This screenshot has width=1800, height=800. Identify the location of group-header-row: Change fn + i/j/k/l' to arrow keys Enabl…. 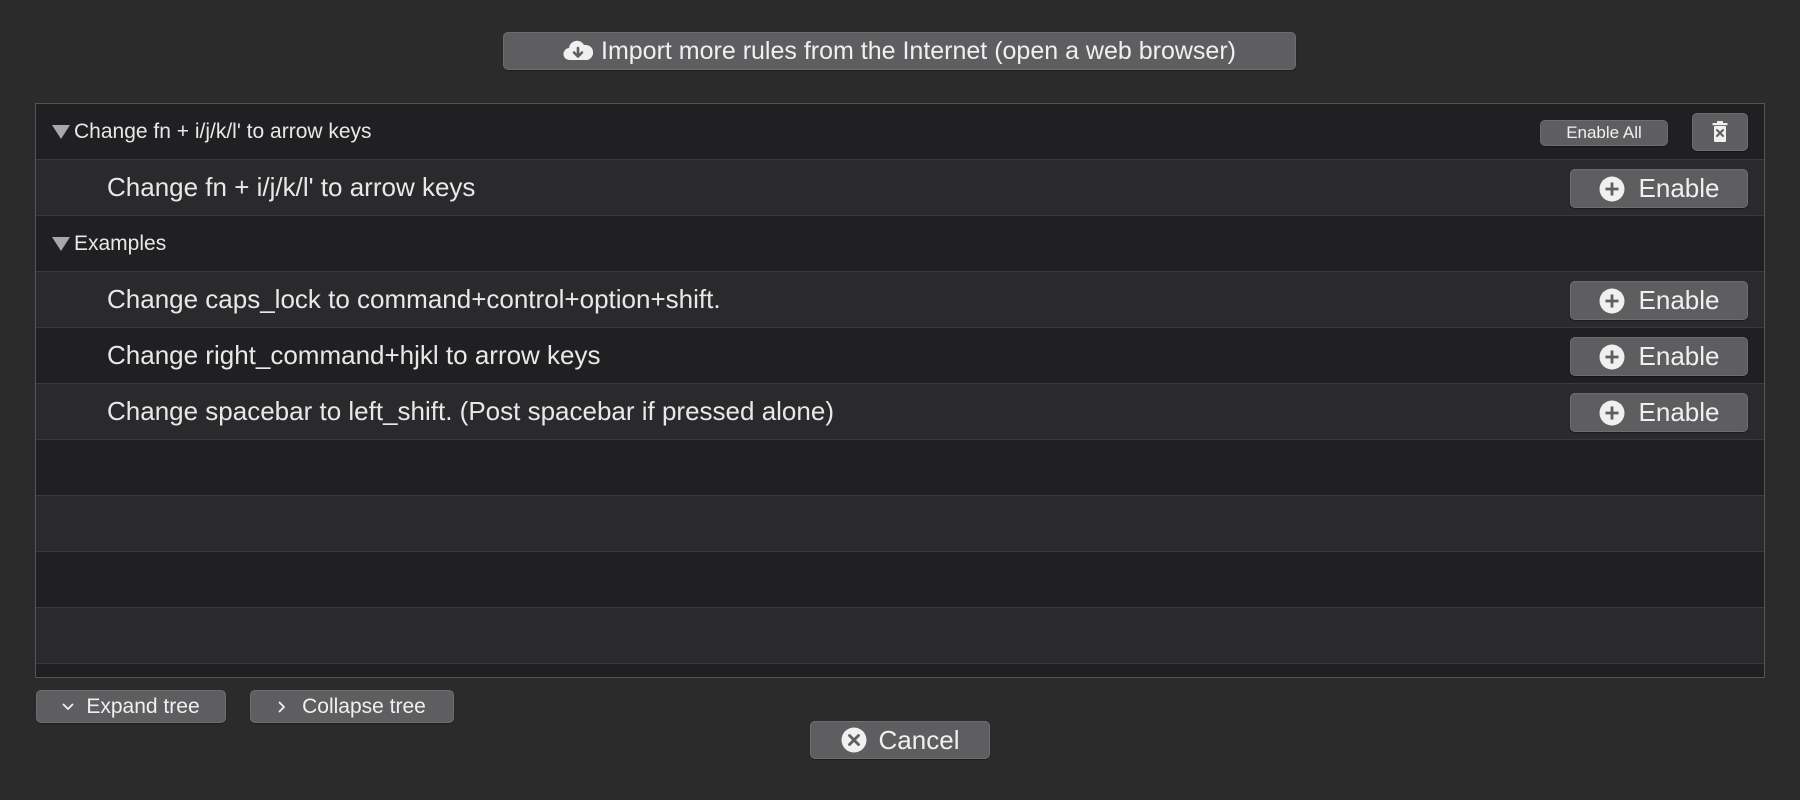
(900, 132).